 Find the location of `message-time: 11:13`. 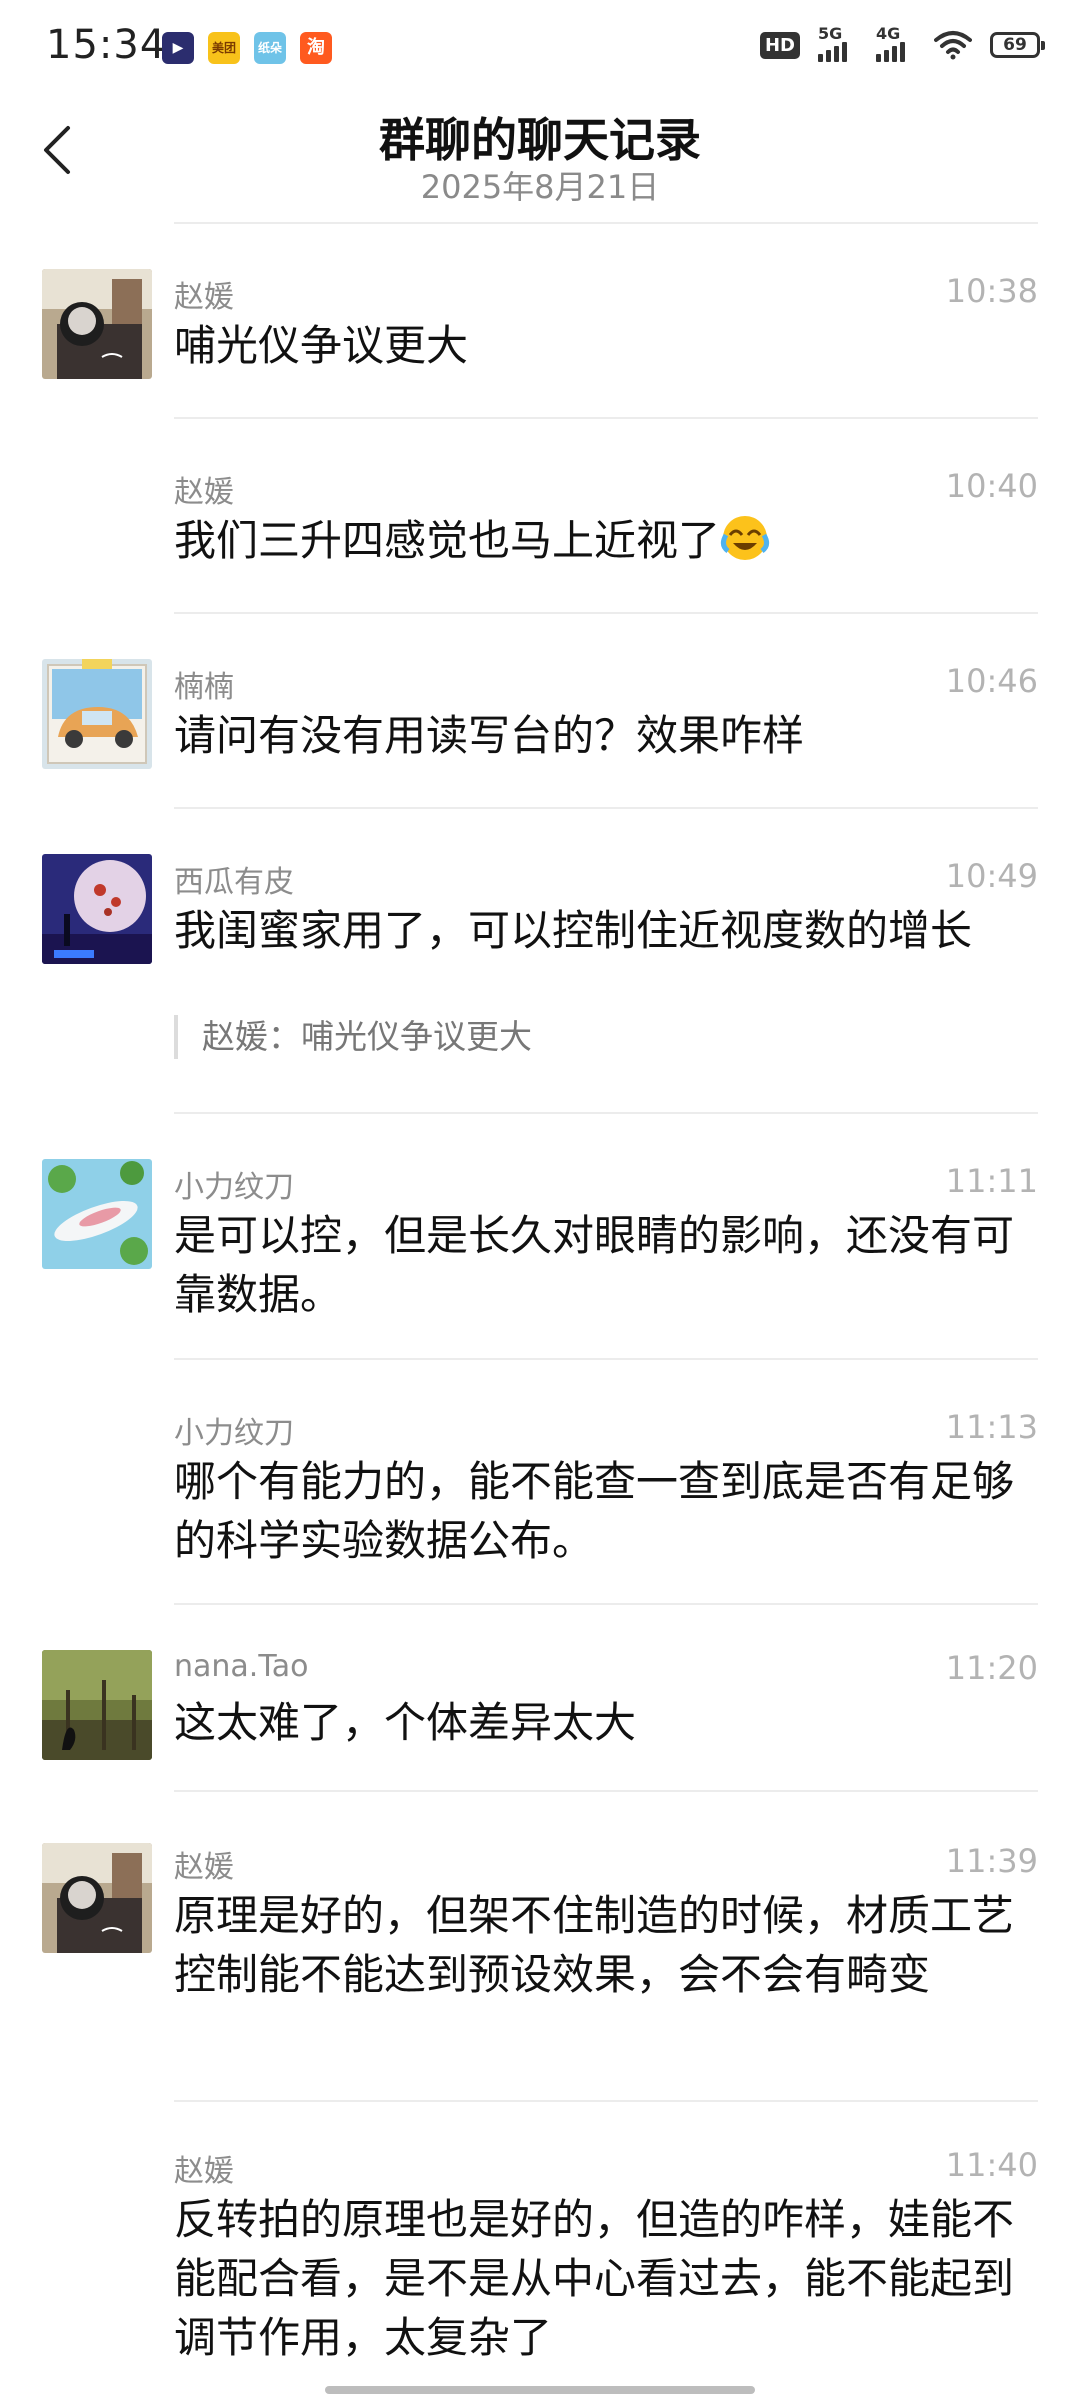

message-time: 11:13 is located at coordinates (991, 1427).